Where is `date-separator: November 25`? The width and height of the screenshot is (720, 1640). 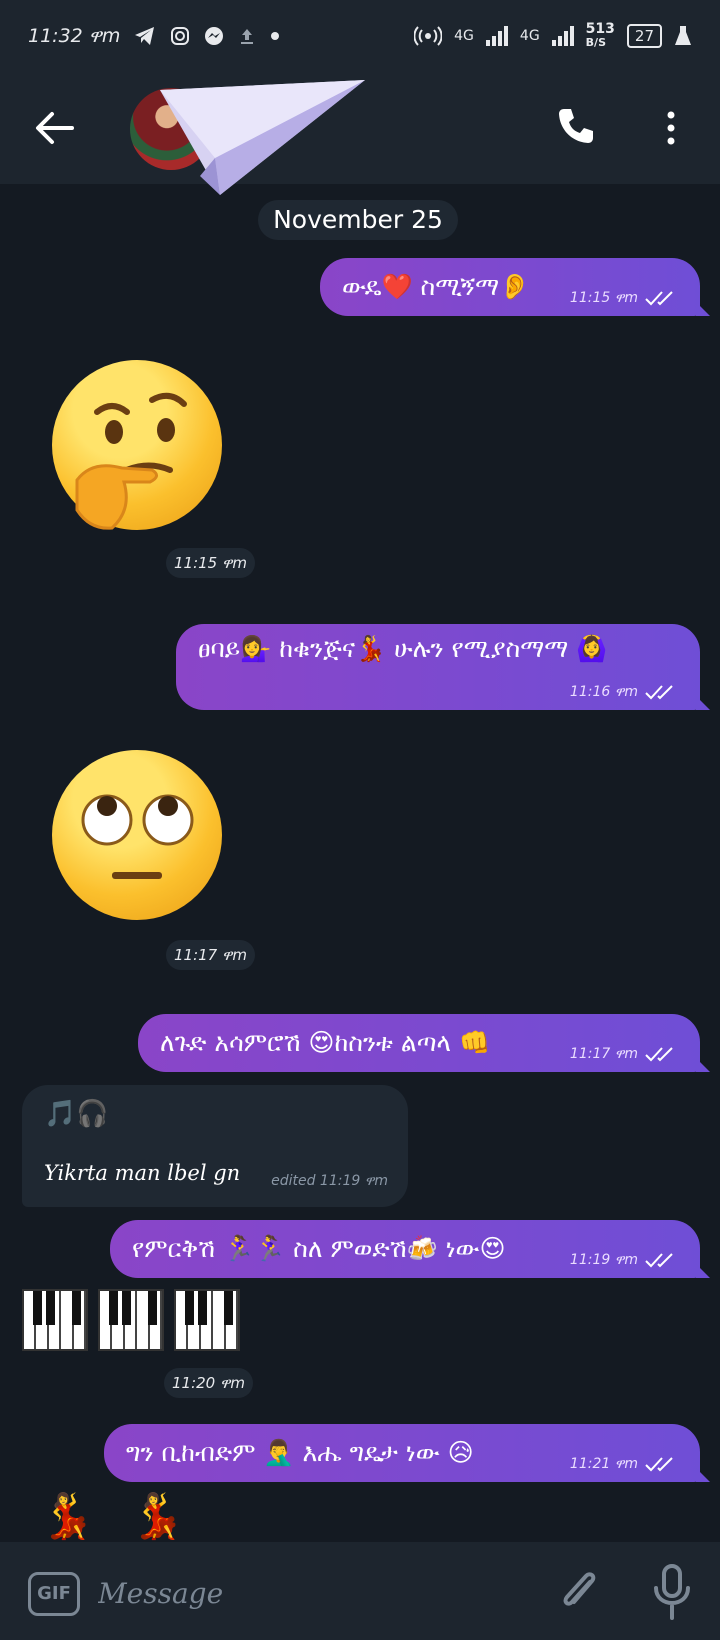
date-separator: November 25 is located at coordinates (358, 220).